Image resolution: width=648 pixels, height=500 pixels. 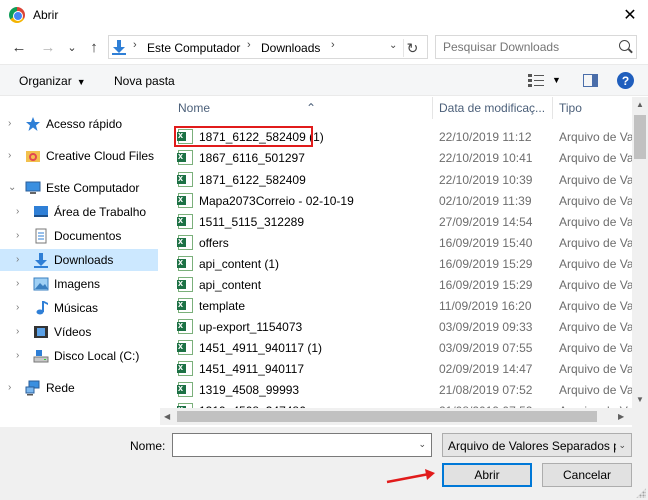 What do you see at coordinates (46, 15) in the screenshot?
I see `window-title: Abrir` at bounding box center [46, 15].